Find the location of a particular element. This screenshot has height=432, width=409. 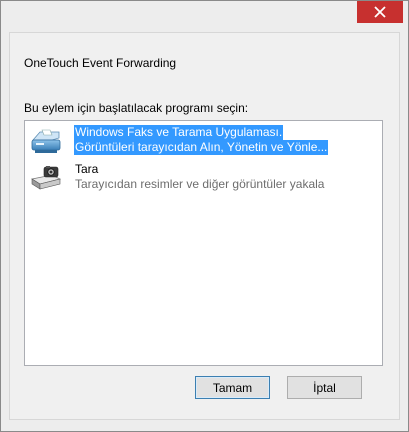

close-button is located at coordinates (380, 12).